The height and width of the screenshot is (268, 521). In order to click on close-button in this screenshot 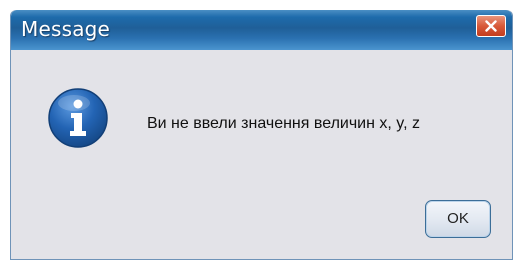, I will do `click(491, 26)`.